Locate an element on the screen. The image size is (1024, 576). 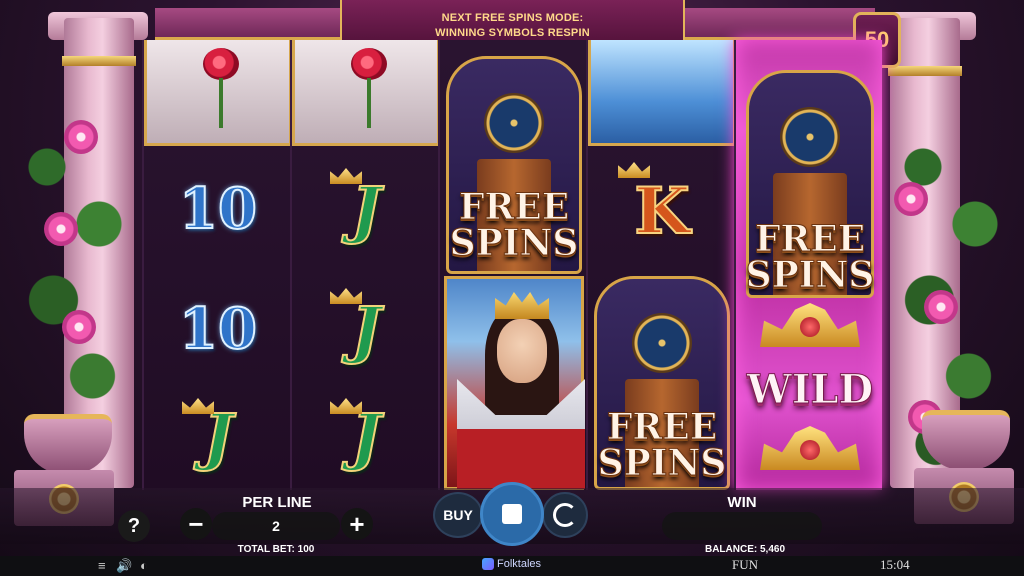
autoplay-button is located at coordinates (565, 515).